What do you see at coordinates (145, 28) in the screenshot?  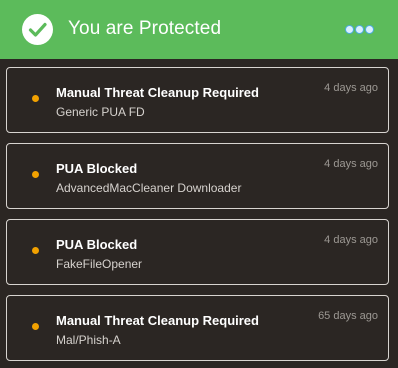 I see `status-title: You are Protected` at bounding box center [145, 28].